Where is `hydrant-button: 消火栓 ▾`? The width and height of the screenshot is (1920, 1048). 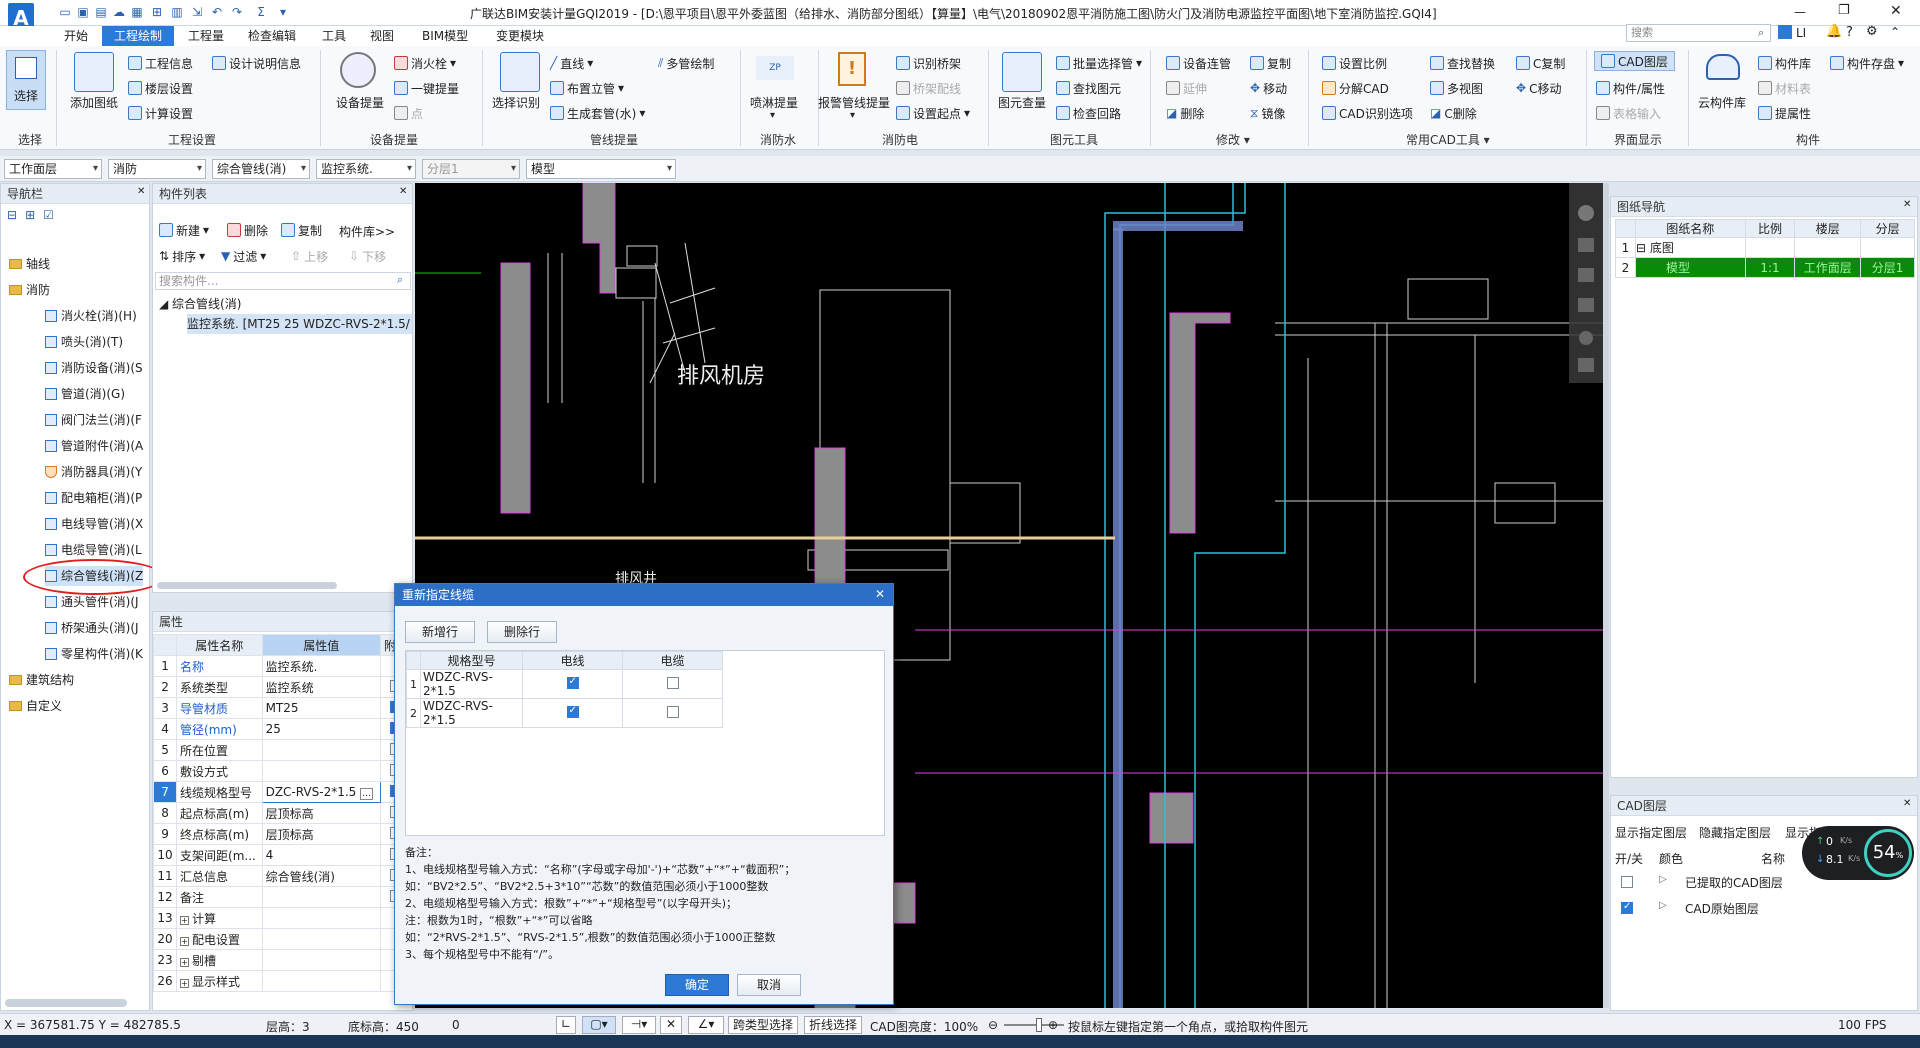
hydrant-button: 消火栓 ▾ is located at coordinates (425, 63).